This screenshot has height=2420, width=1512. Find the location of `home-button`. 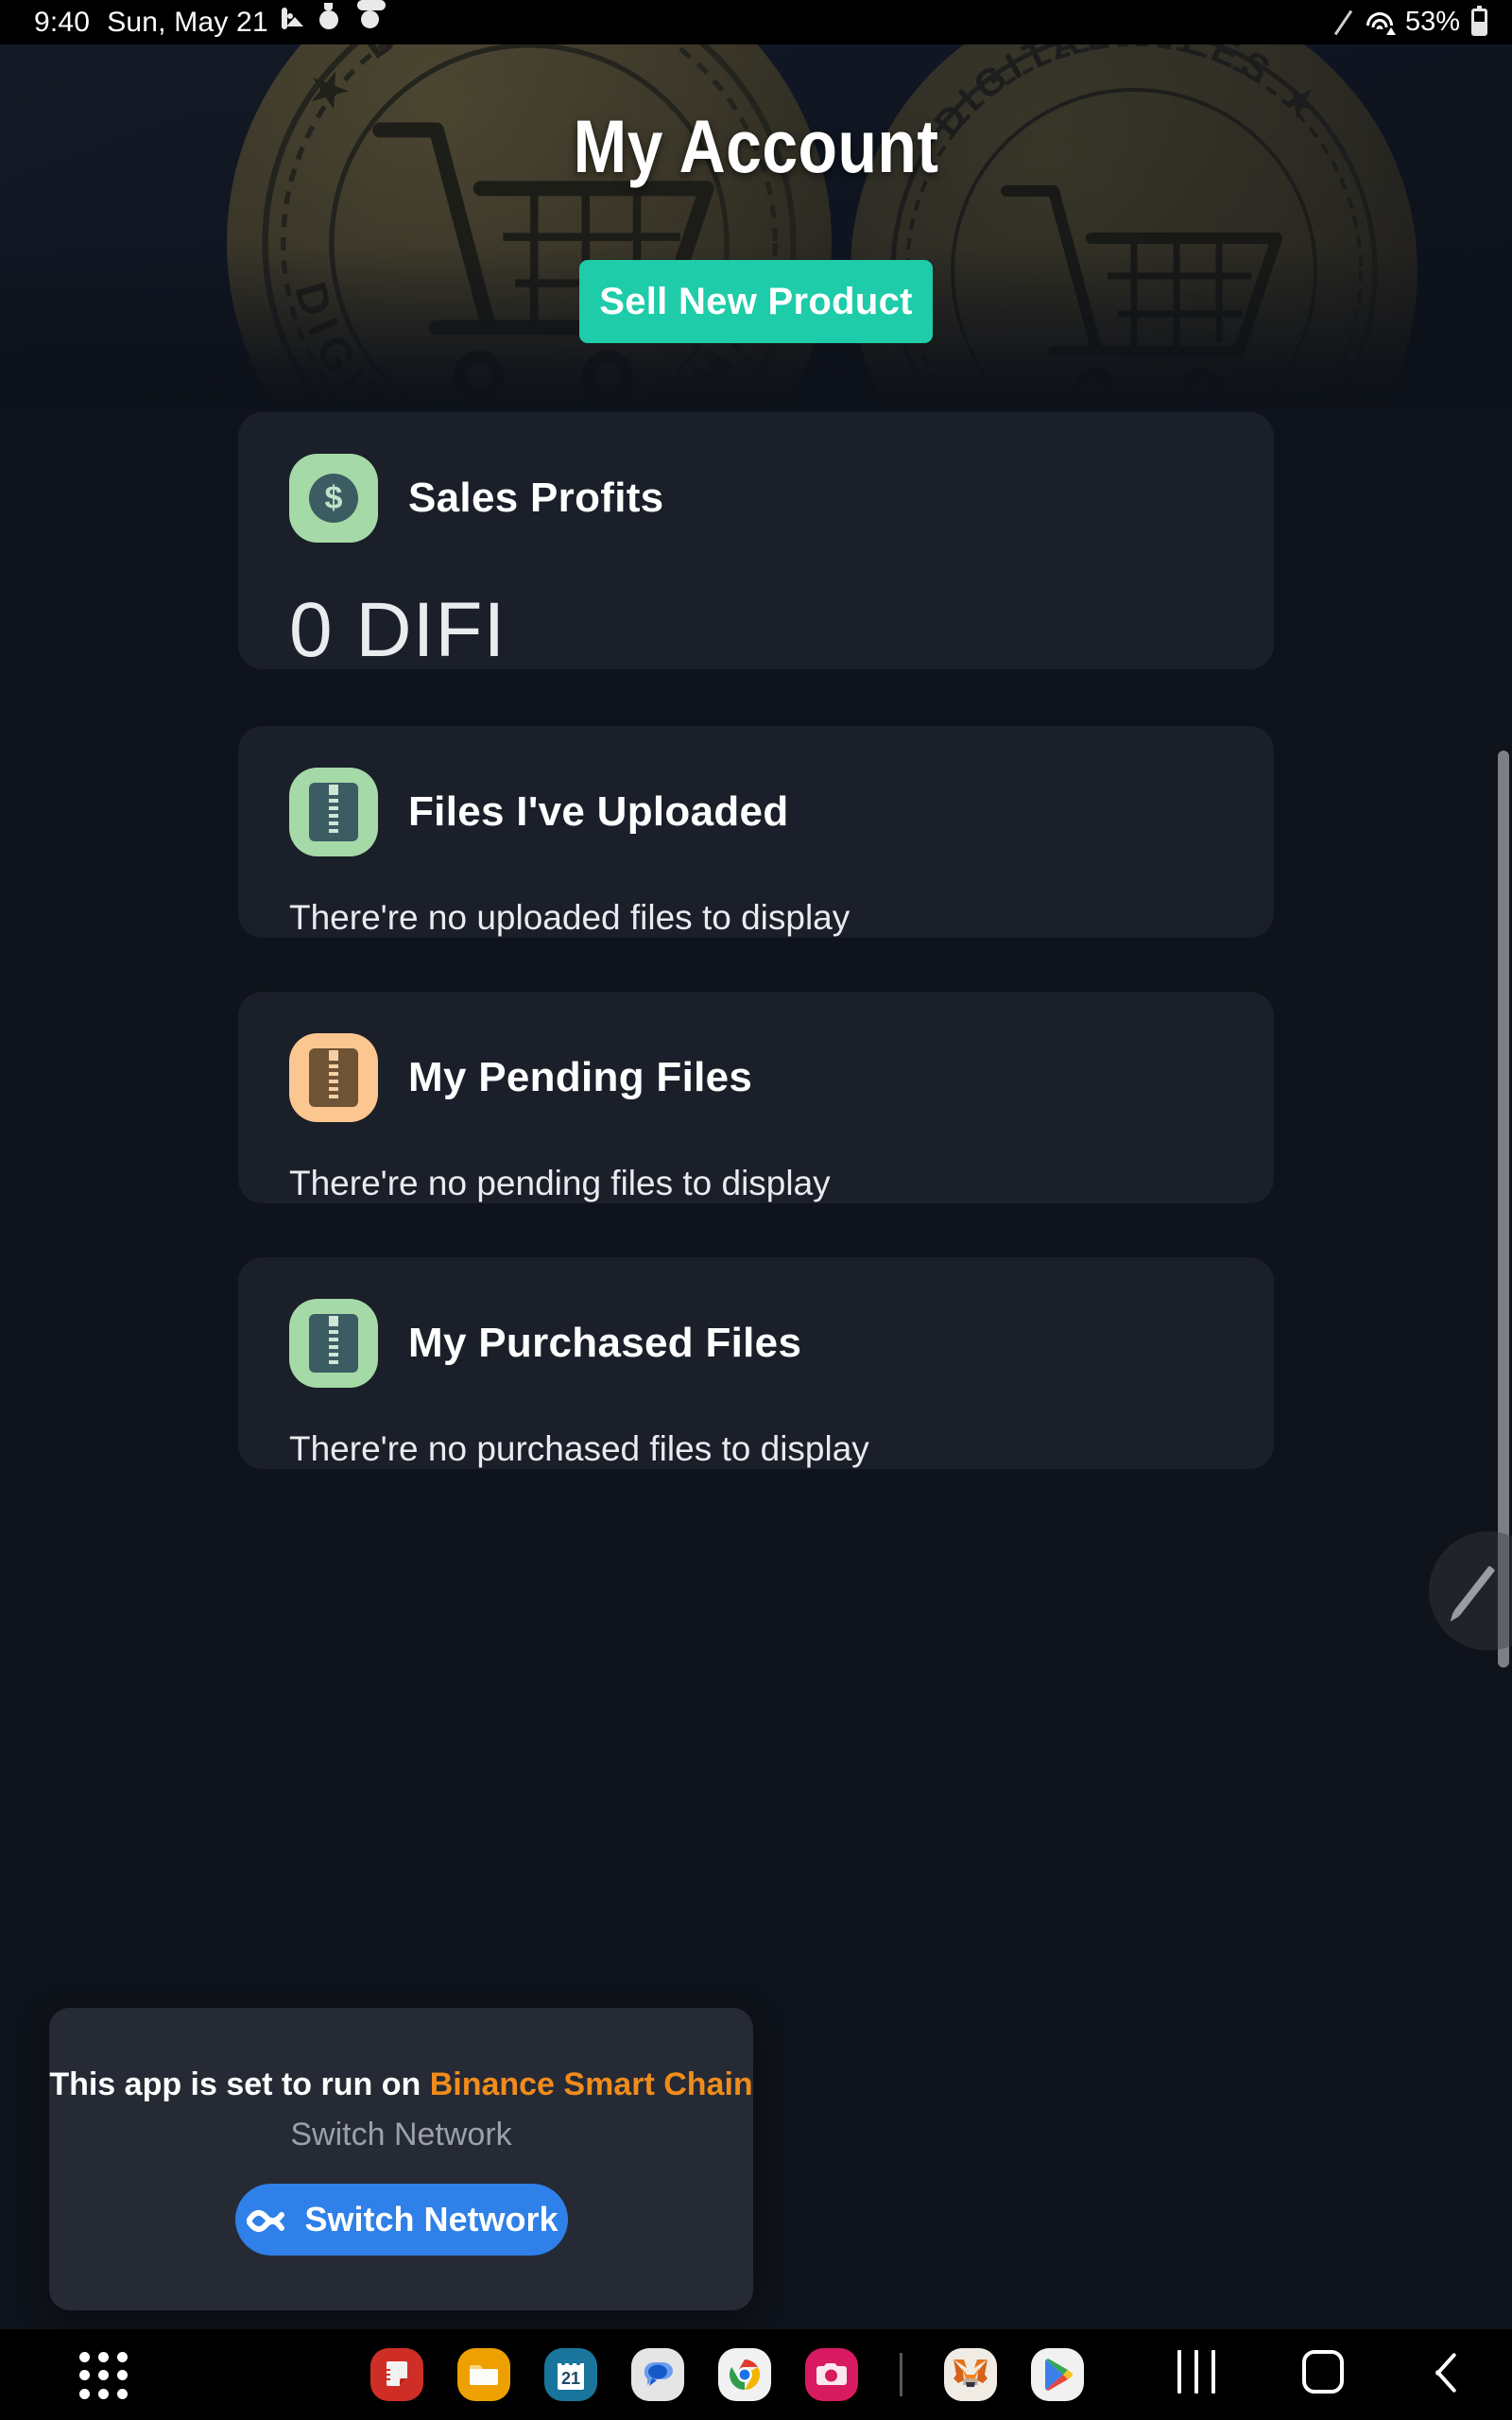

home-button is located at coordinates (1323, 2372).